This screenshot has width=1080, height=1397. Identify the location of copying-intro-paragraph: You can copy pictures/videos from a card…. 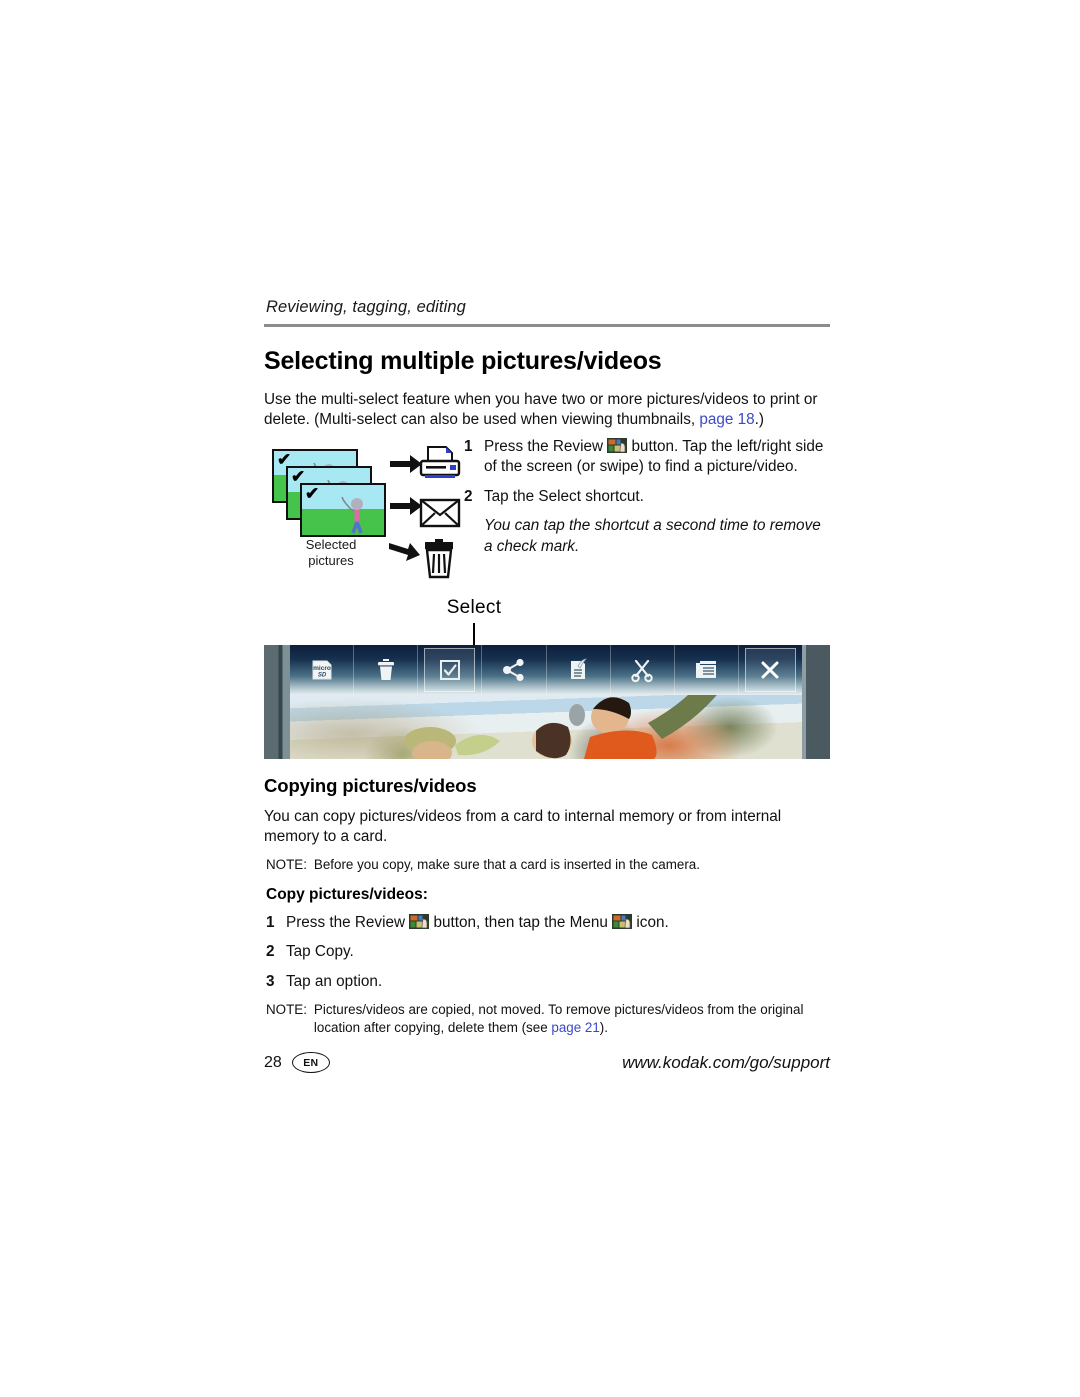
(523, 826).